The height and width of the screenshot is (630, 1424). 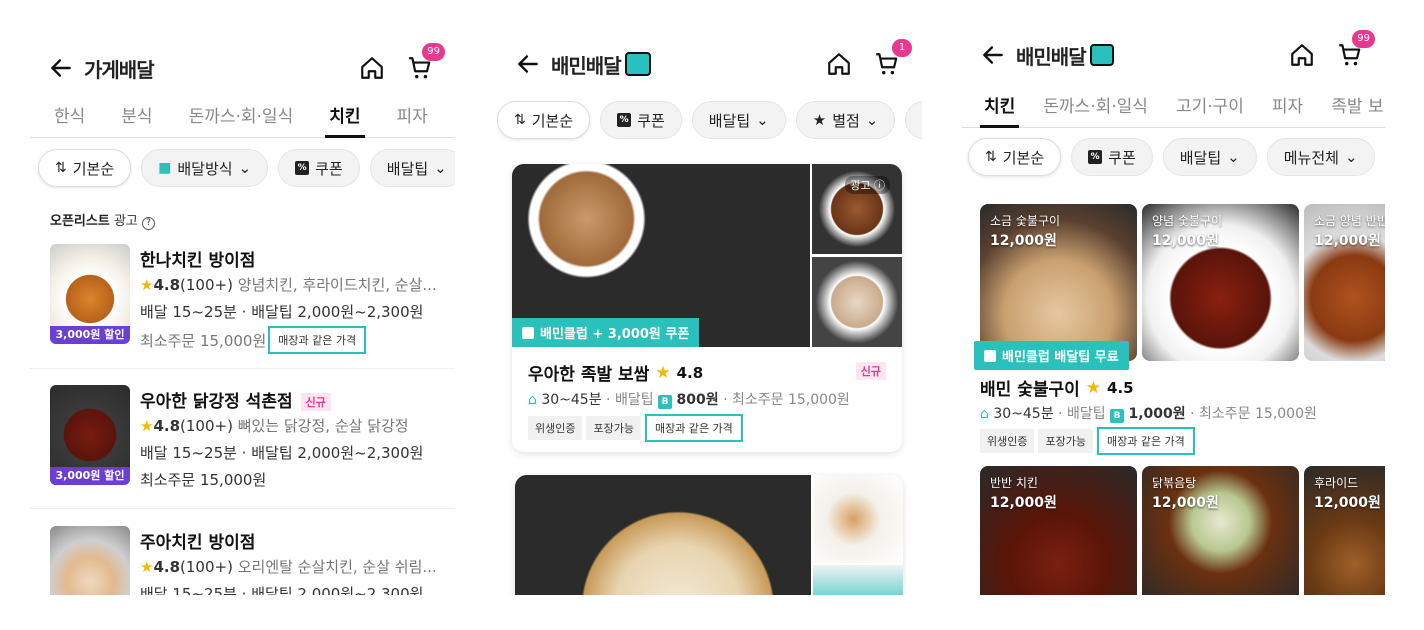 I want to click on store-card, so click(x=709, y=535).